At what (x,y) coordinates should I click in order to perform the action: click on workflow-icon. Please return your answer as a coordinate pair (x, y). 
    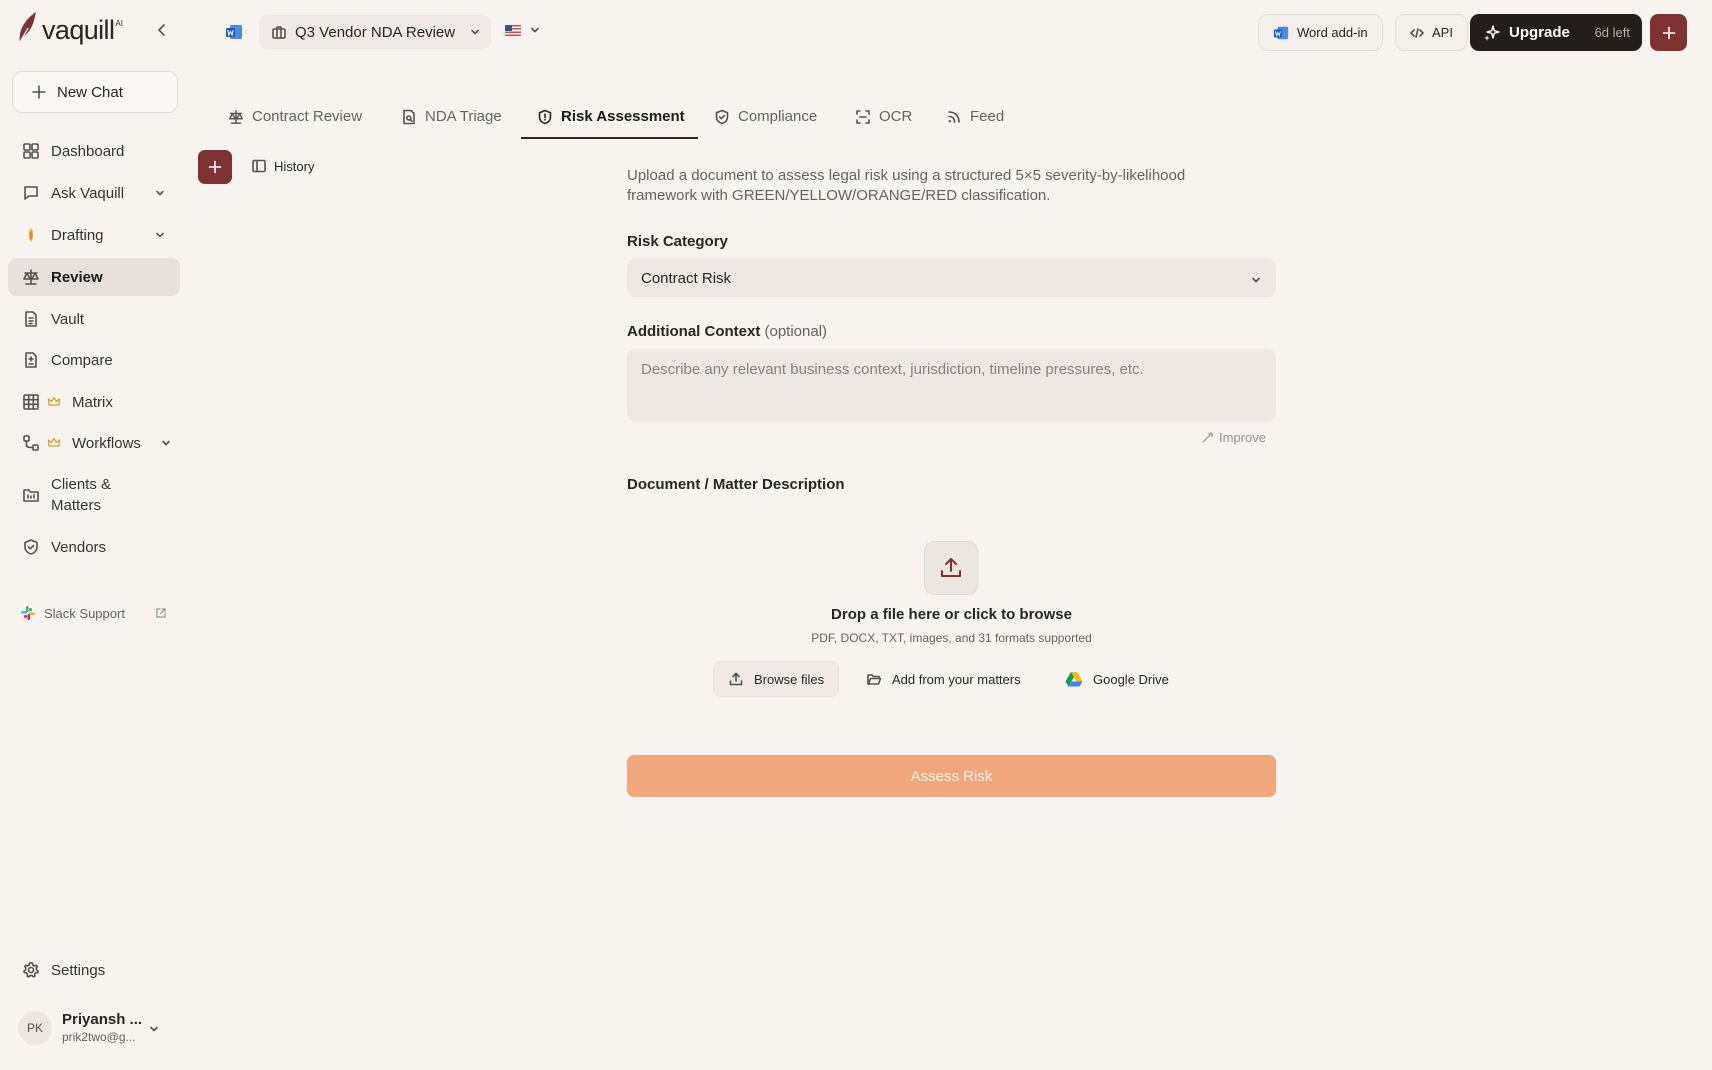
    Looking at the image, I should click on (31, 443).